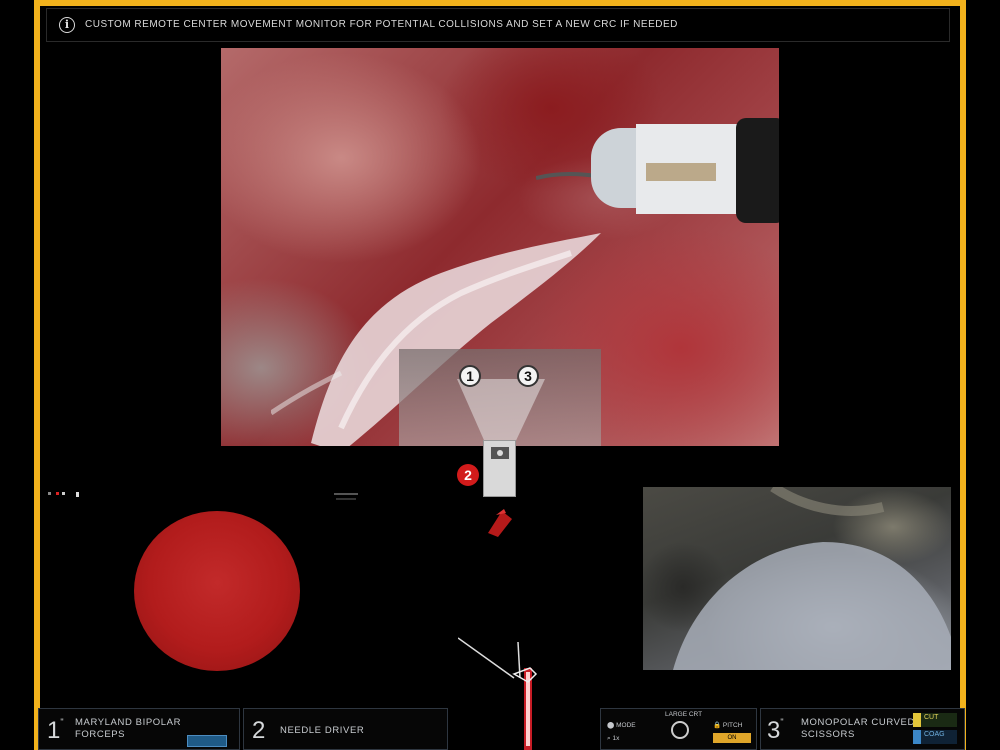 Image resolution: width=1000 pixels, height=750 pixels. What do you see at coordinates (470, 376) in the screenshot?
I see `arm-1-marker: 1` at bounding box center [470, 376].